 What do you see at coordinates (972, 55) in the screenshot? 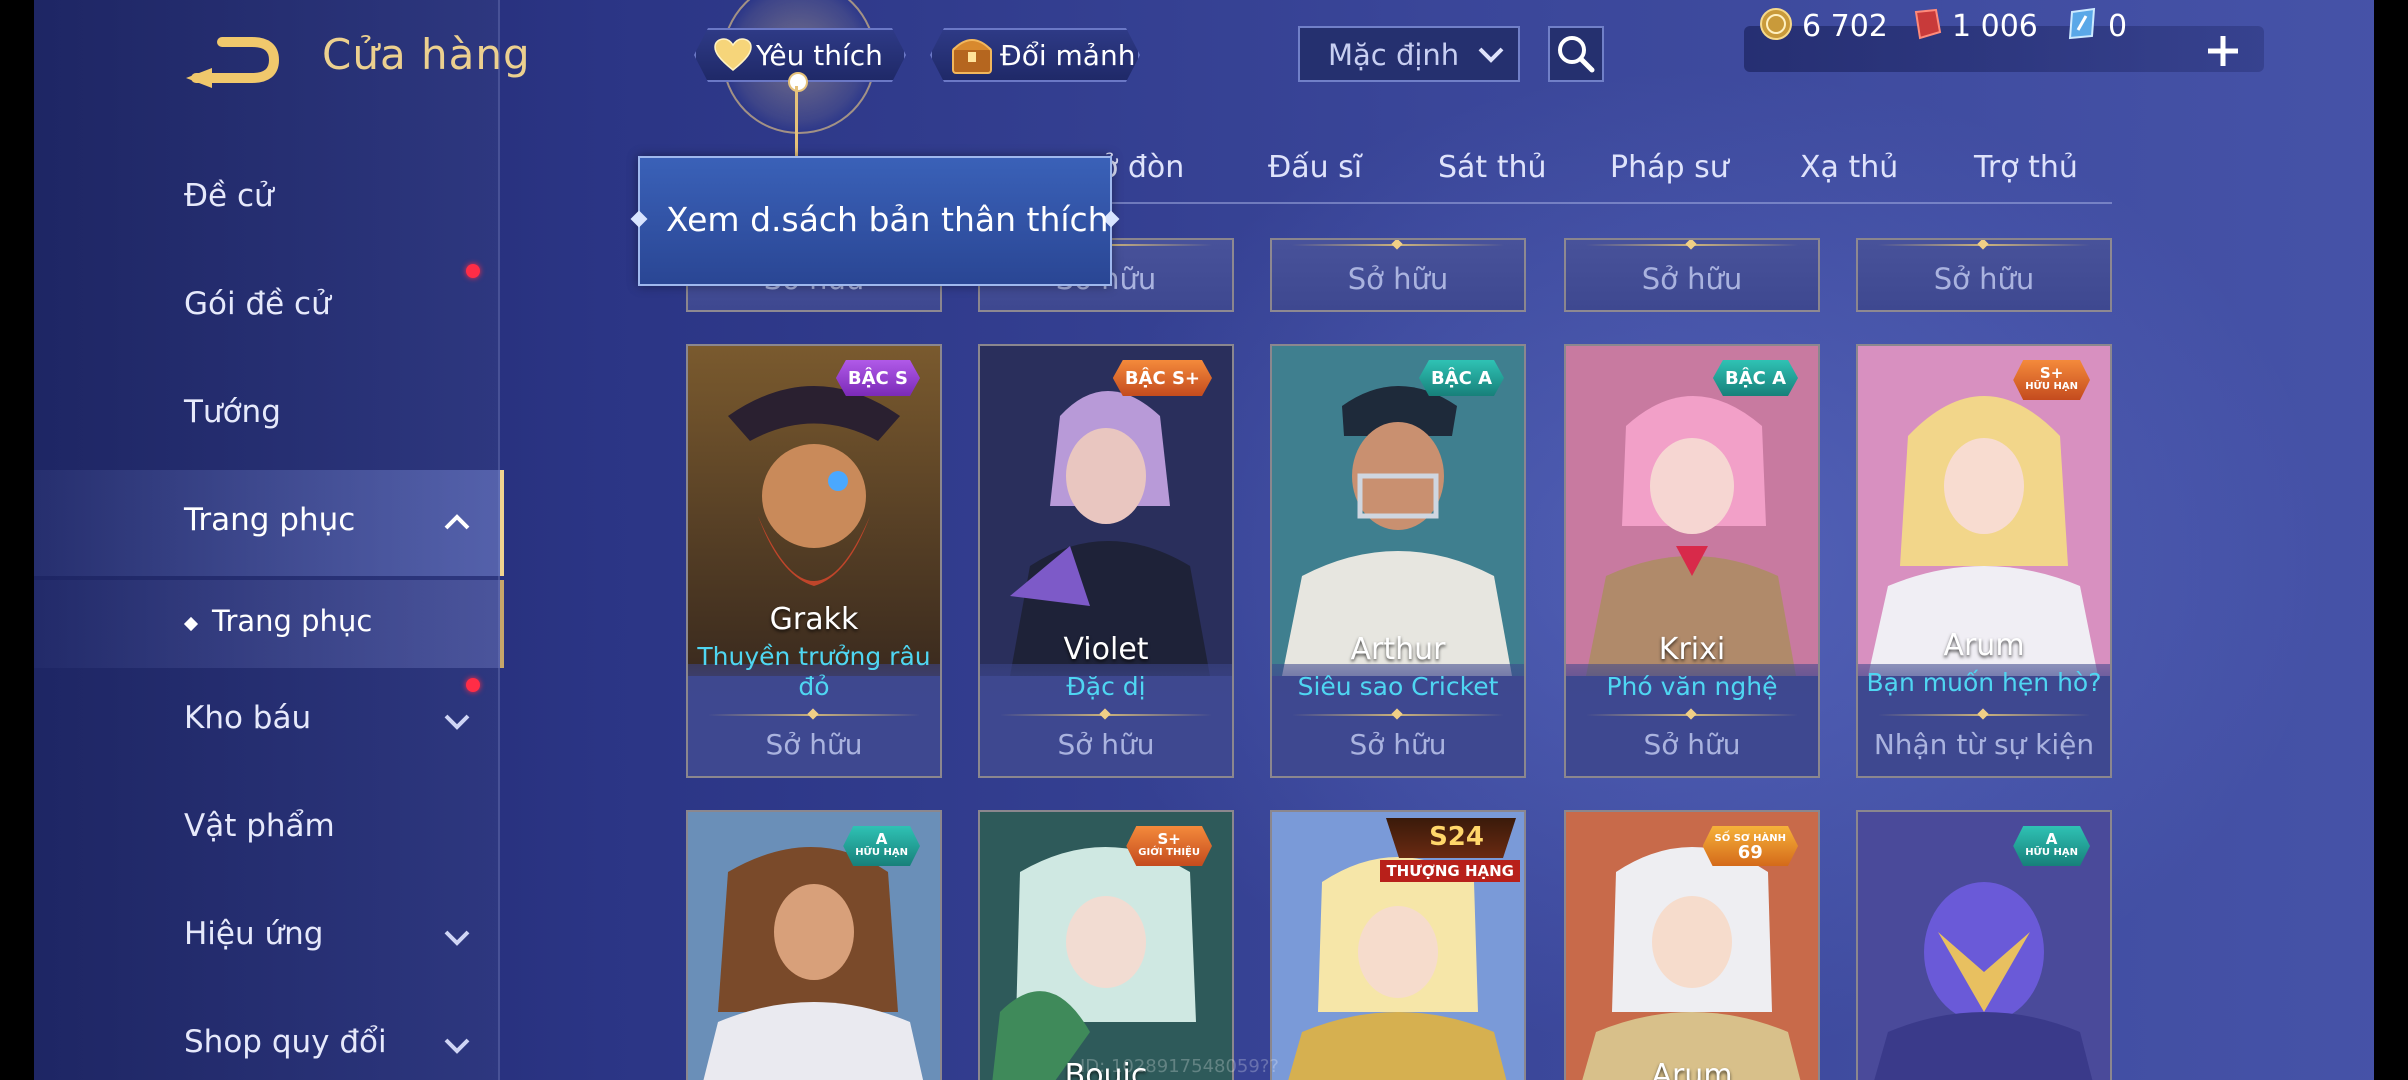
I see `treasure-chest-icon` at bounding box center [972, 55].